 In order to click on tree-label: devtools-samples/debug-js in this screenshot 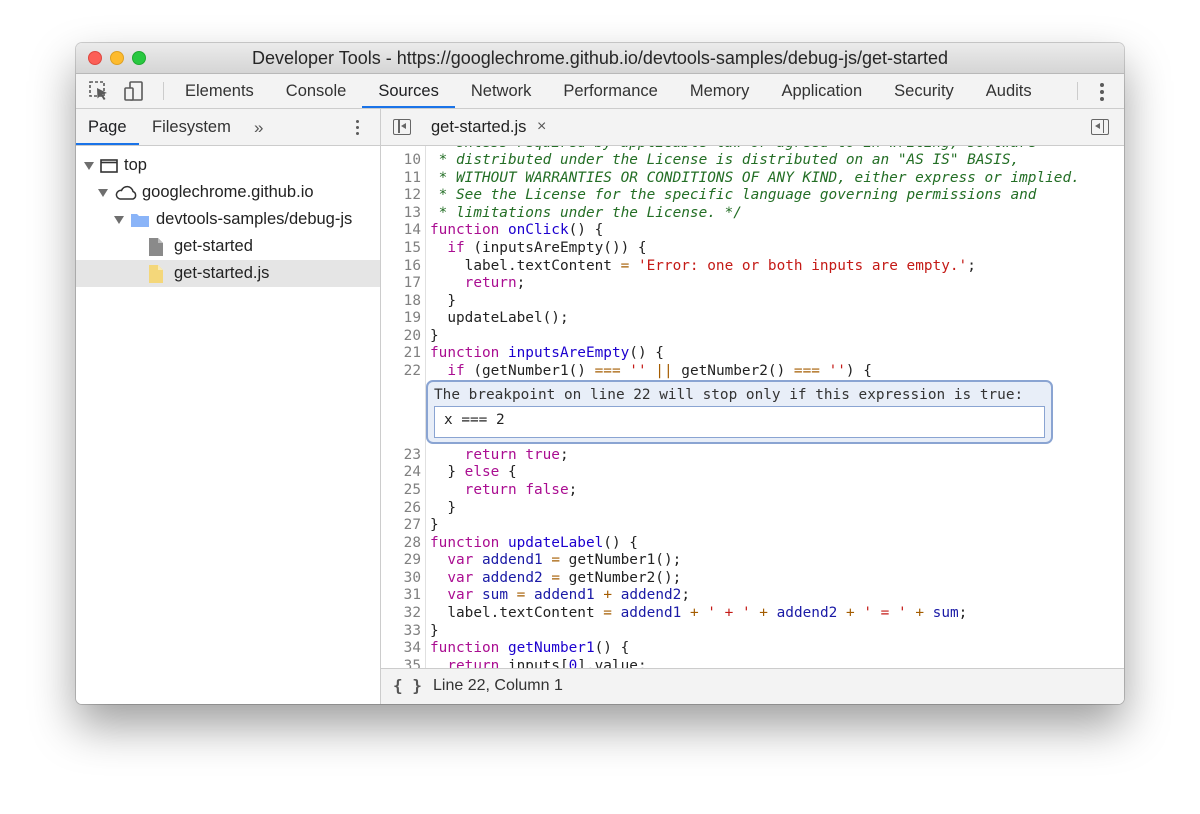, I will do `click(254, 219)`.